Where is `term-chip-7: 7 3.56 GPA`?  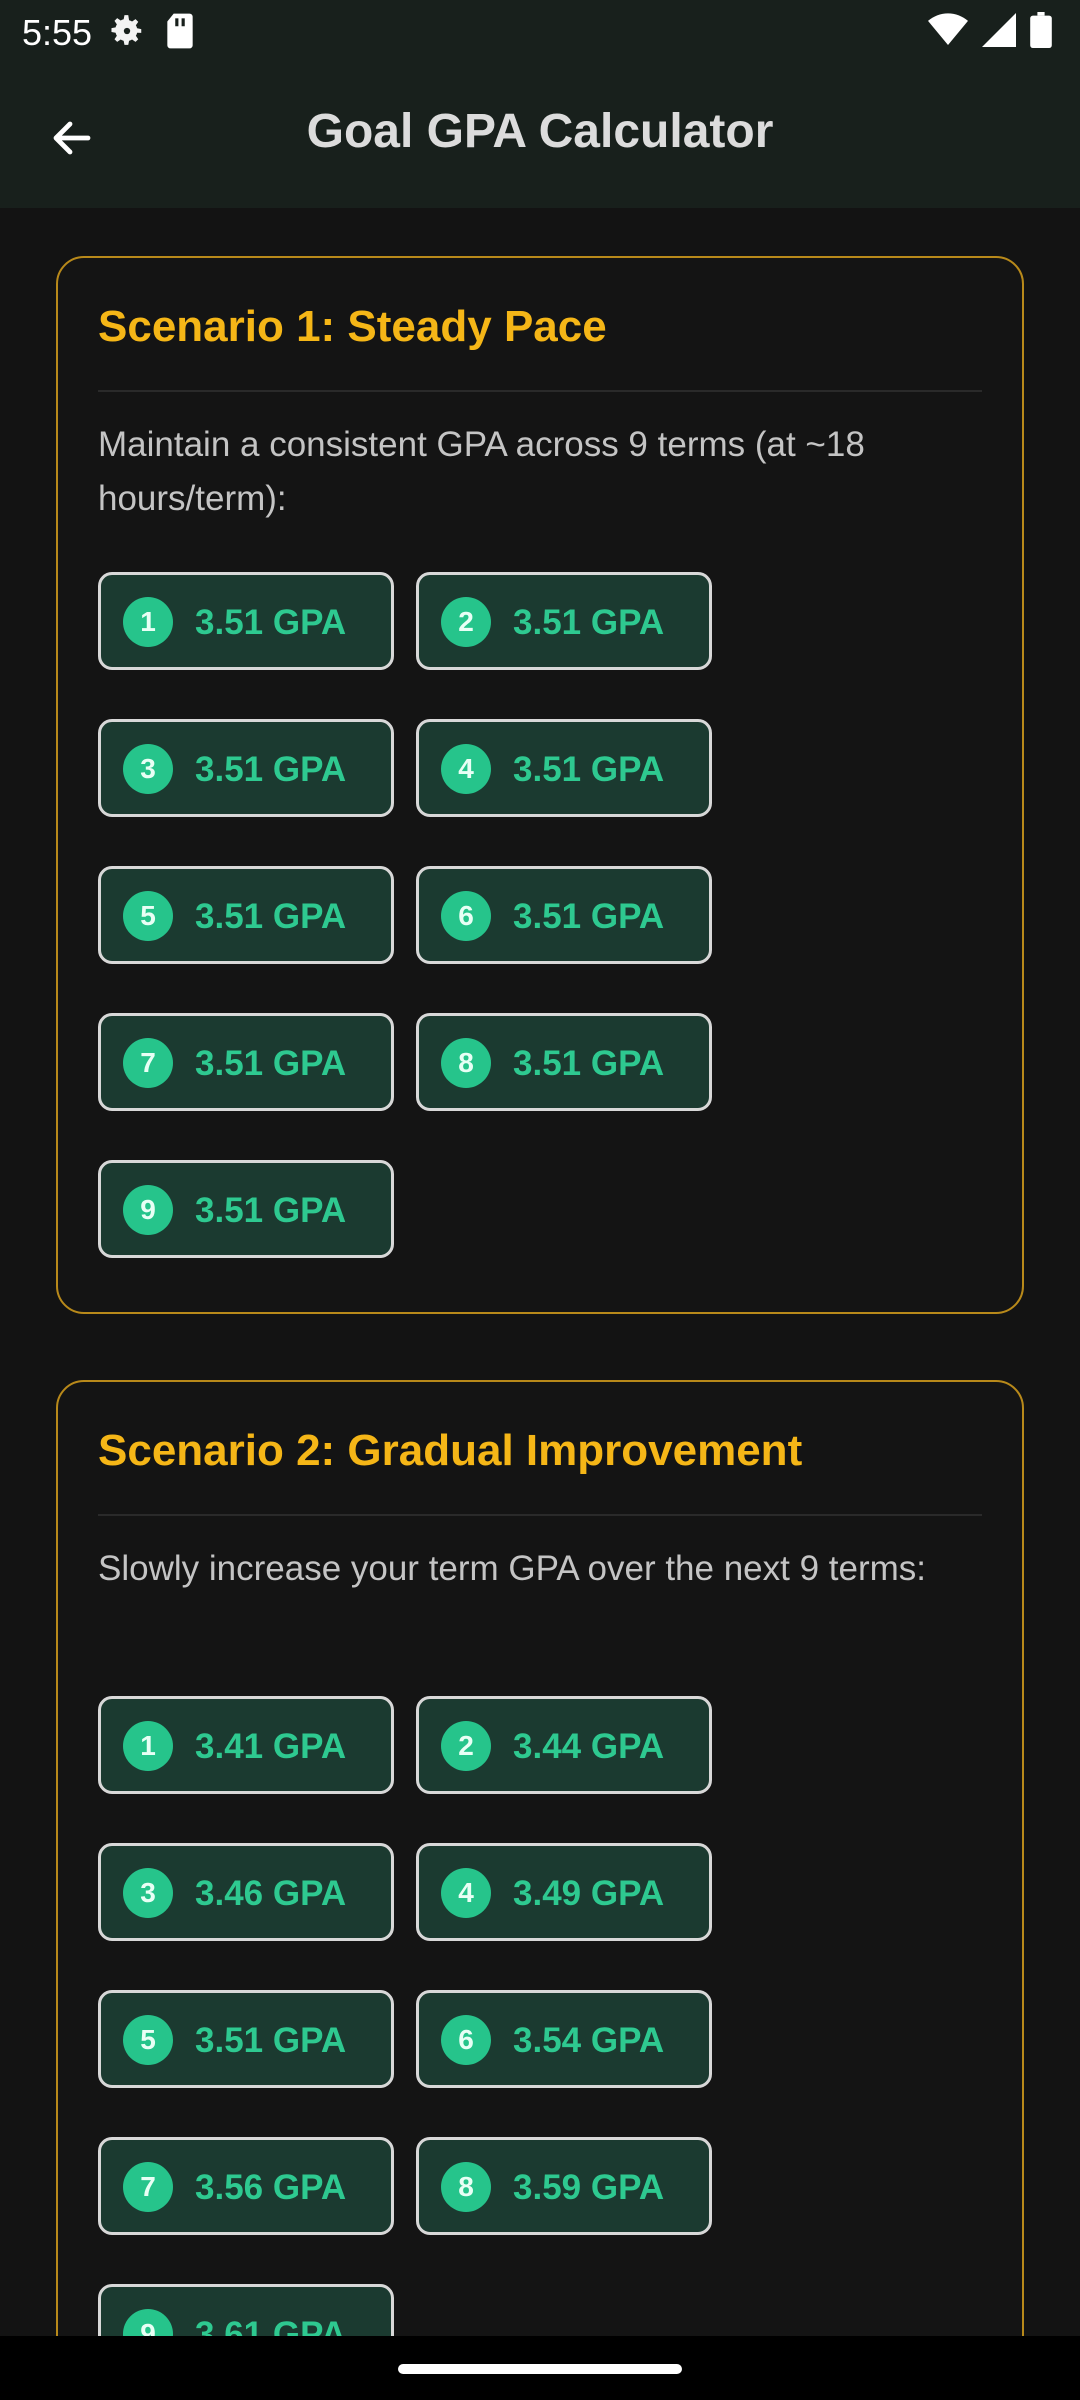 term-chip-7: 7 3.56 GPA is located at coordinates (246, 2186).